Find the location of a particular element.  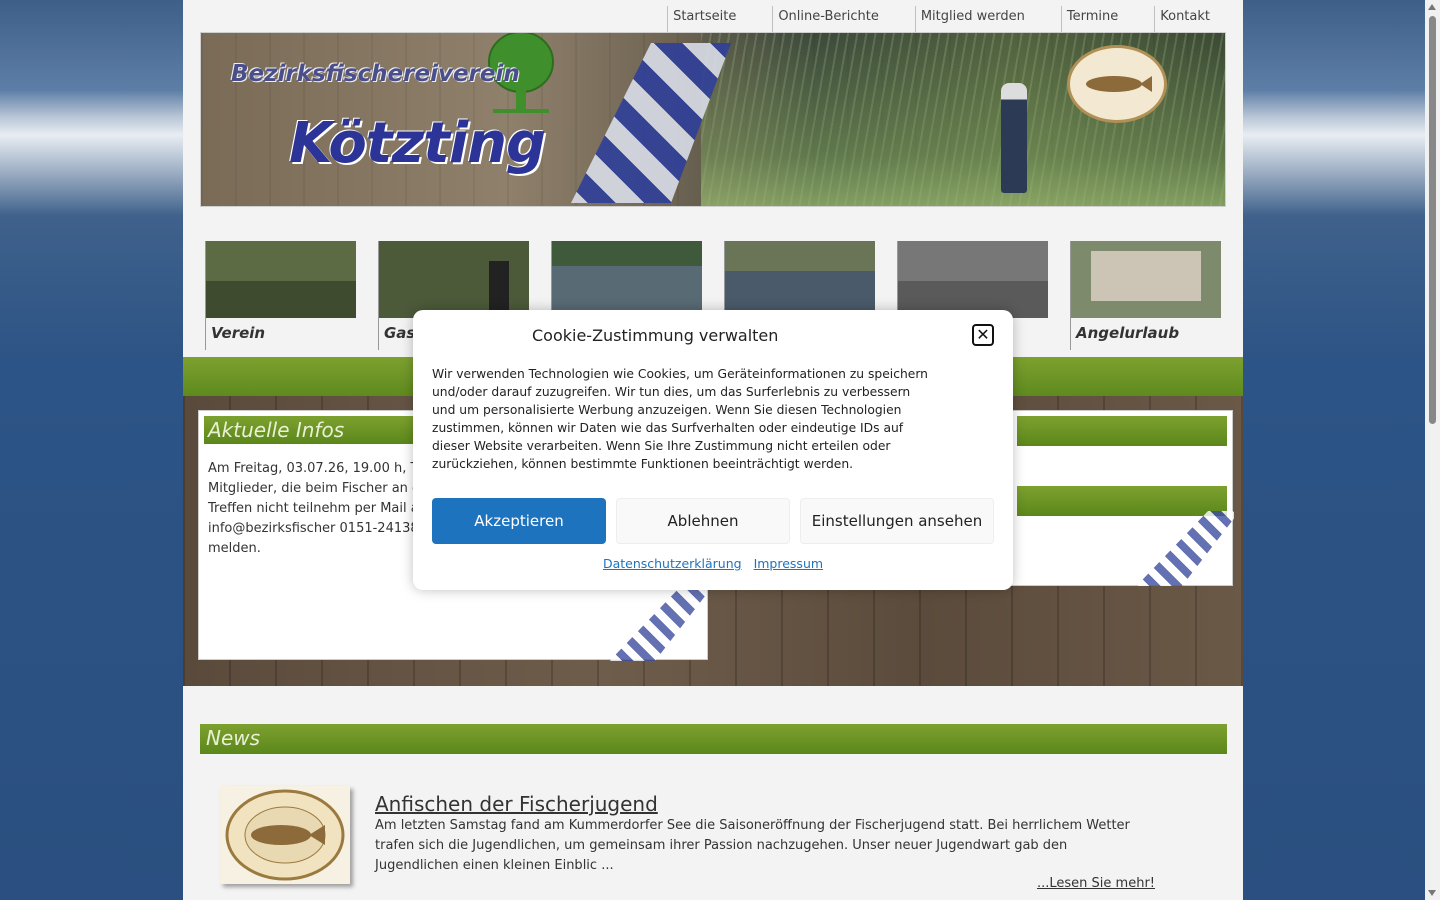

imprint-link: Impressum is located at coordinates (788, 563).